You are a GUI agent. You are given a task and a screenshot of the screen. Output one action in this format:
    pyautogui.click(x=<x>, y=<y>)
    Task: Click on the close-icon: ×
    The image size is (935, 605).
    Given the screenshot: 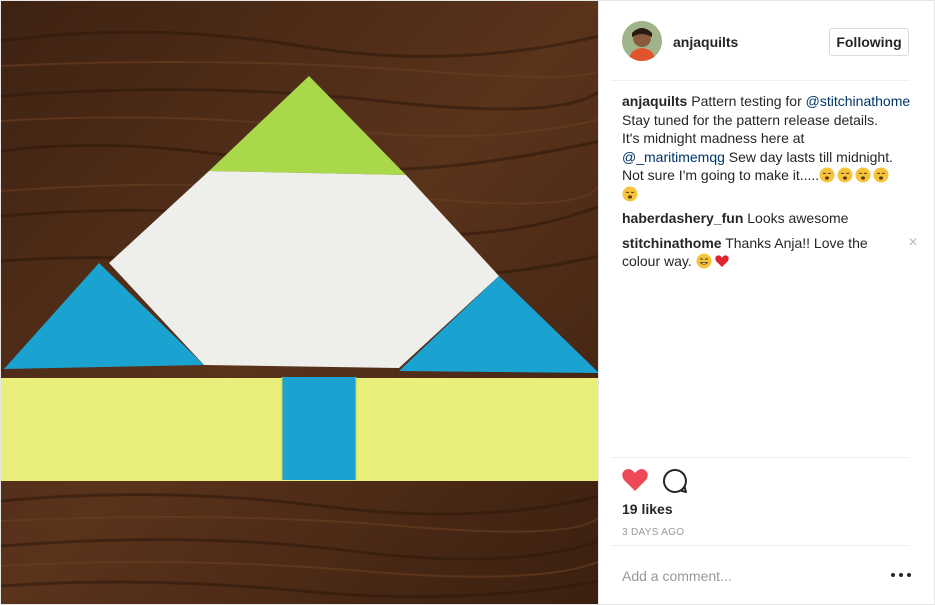 What is the action you would take?
    pyautogui.click(x=913, y=242)
    